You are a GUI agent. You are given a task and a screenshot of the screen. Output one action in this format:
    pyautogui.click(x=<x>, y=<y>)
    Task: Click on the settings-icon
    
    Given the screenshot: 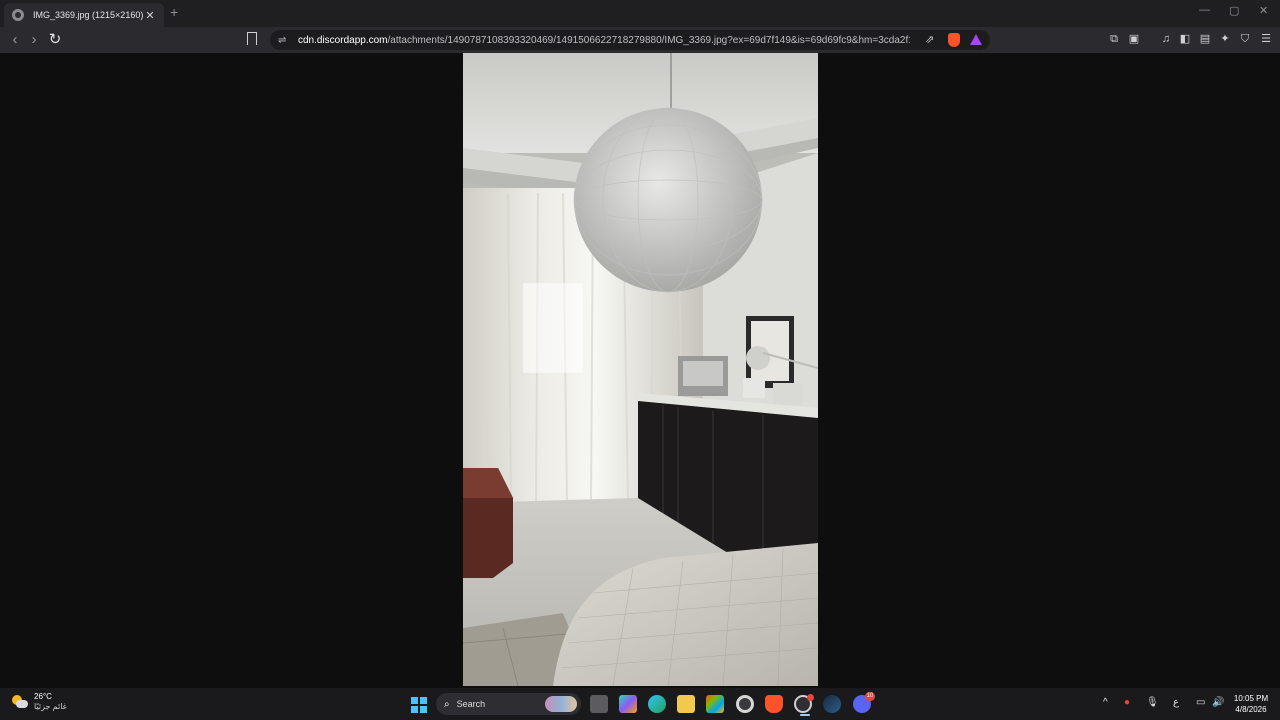 What is the action you would take?
    pyautogui.click(x=745, y=704)
    